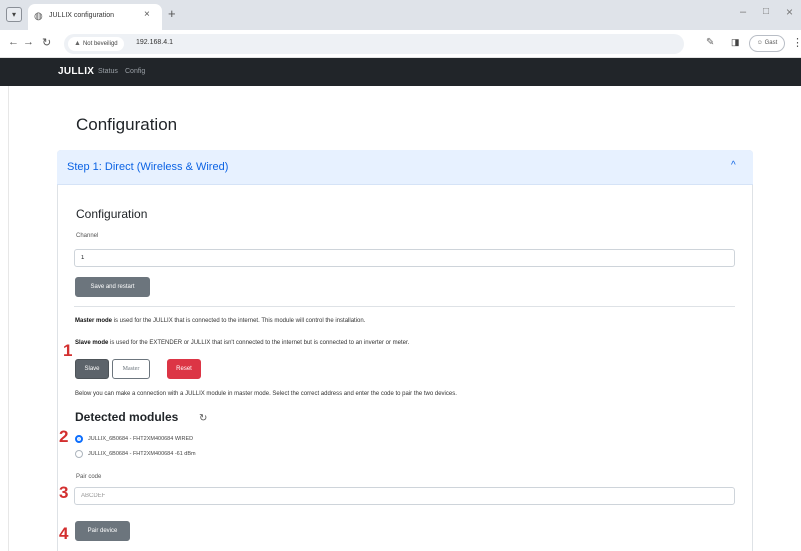 The width and height of the screenshot is (801, 551). Describe the element at coordinates (400, 72) in the screenshot. I see `app-navbar: JULLIX Status Config` at that location.